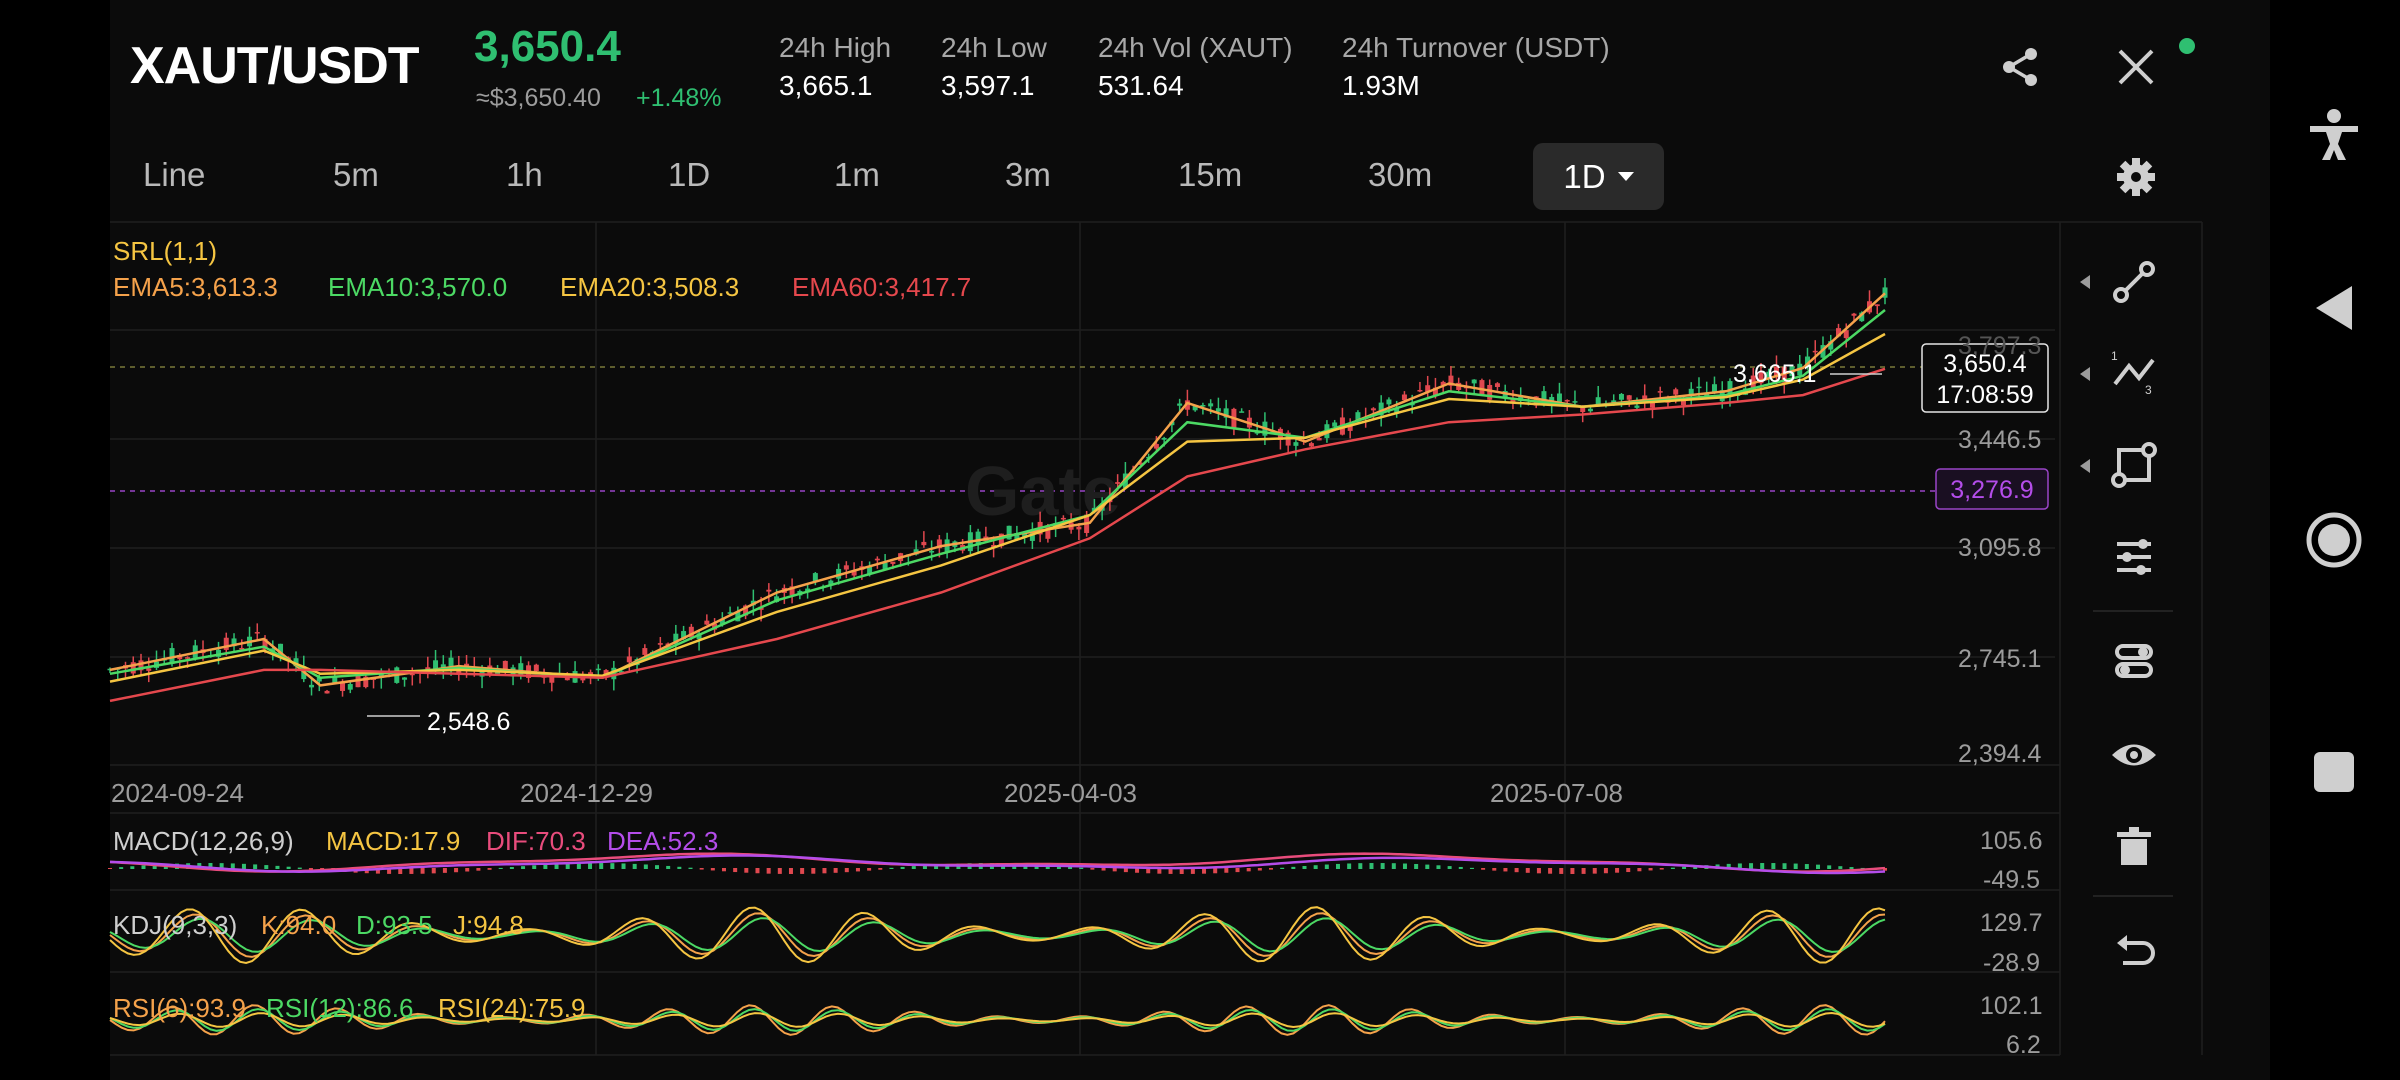 The image size is (2400, 1080). Describe the element at coordinates (2134, 557) in the screenshot. I see `indicator-settings-icon` at that location.